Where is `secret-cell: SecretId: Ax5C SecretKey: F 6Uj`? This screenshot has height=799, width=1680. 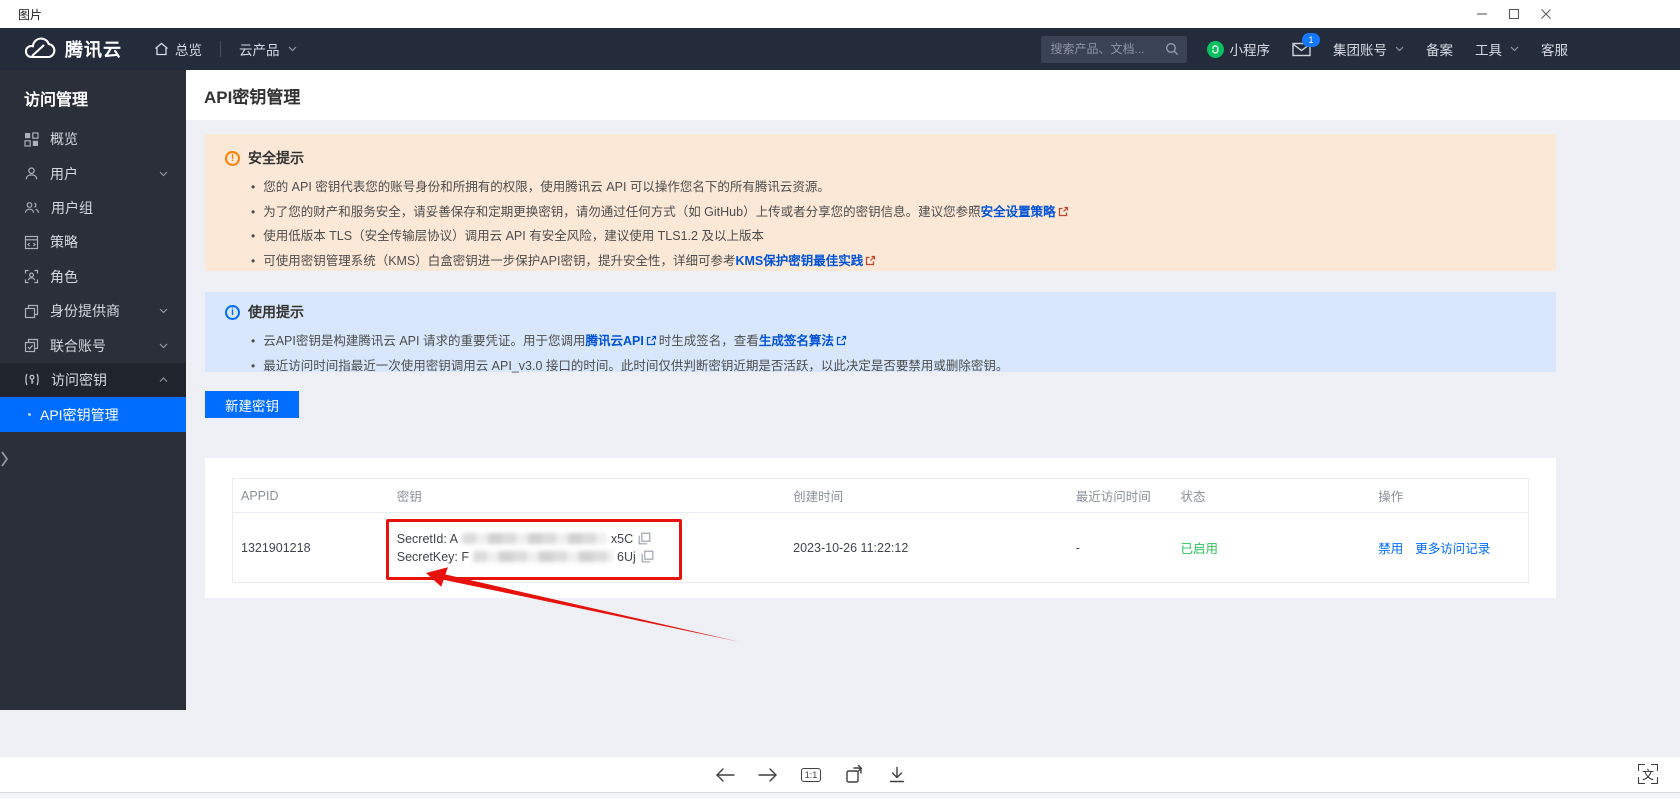 secret-cell: SecretId: Ax5C SecretKey: F 6Uj is located at coordinates (587, 548).